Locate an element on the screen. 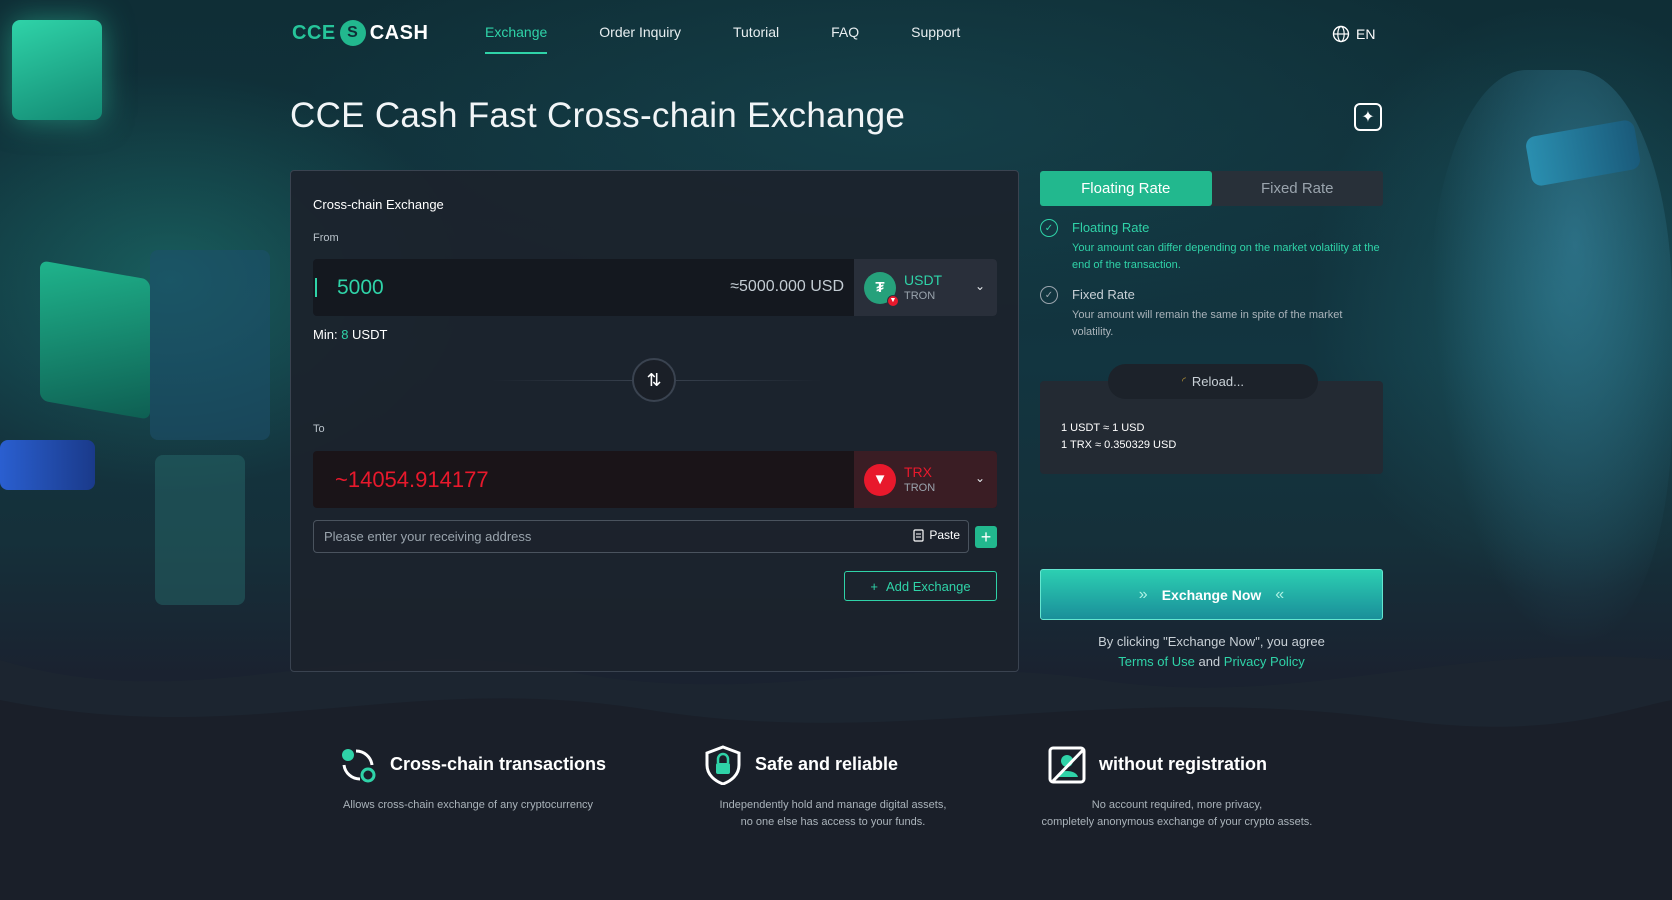  from-coin-selector: ₮ ▼ USDT TRON ⌄ is located at coordinates (925, 287).